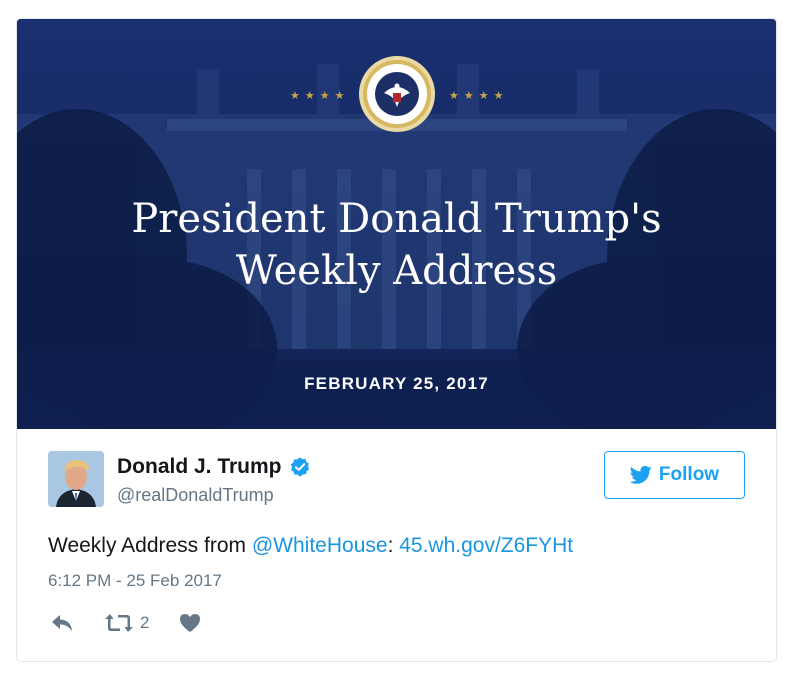 The image size is (799, 689). What do you see at coordinates (145, 622) in the screenshot?
I see `retweet-count: 2` at bounding box center [145, 622].